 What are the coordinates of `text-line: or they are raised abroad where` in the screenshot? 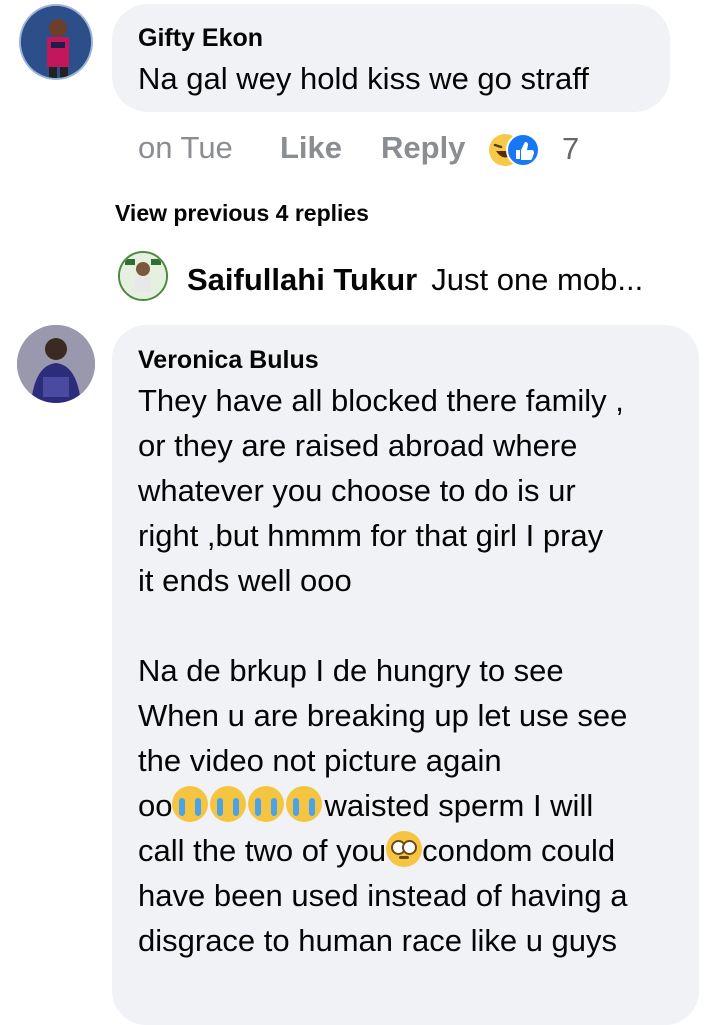 It's located at (358, 445).